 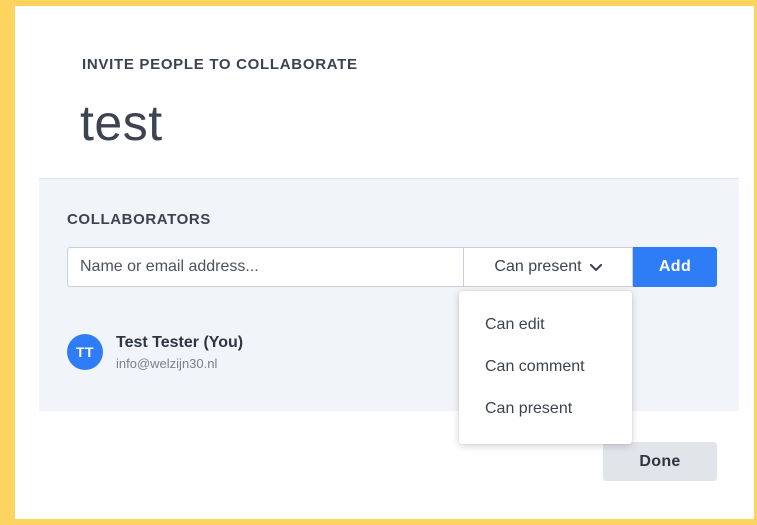 What do you see at coordinates (85, 352) in the screenshot?
I see `avatar: TT` at bounding box center [85, 352].